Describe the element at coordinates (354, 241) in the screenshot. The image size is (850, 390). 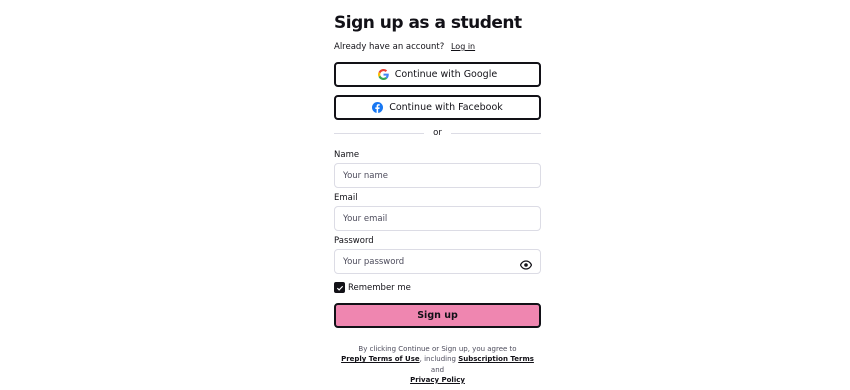
I see `password-label: Password` at that location.